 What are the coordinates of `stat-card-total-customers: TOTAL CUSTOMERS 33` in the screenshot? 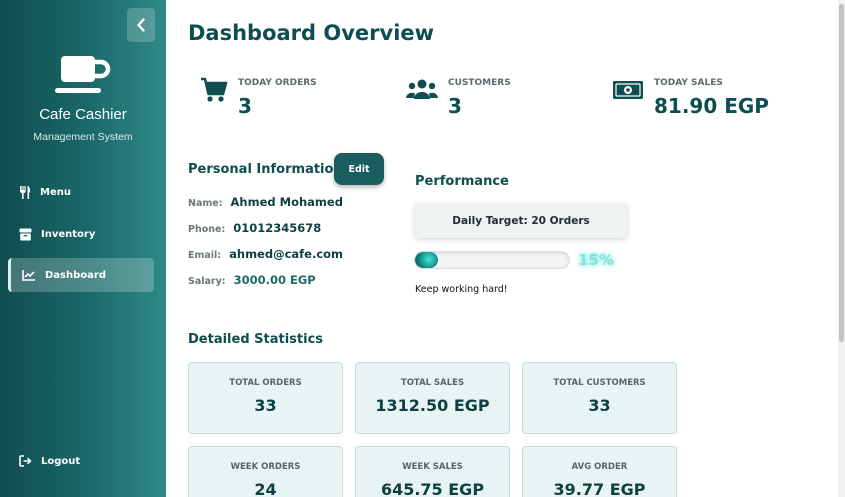 It's located at (599, 398).